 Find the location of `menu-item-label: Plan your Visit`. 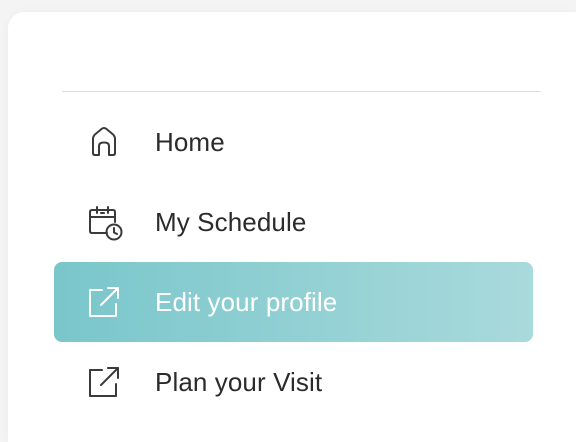

menu-item-label: Plan your Visit is located at coordinates (239, 381).